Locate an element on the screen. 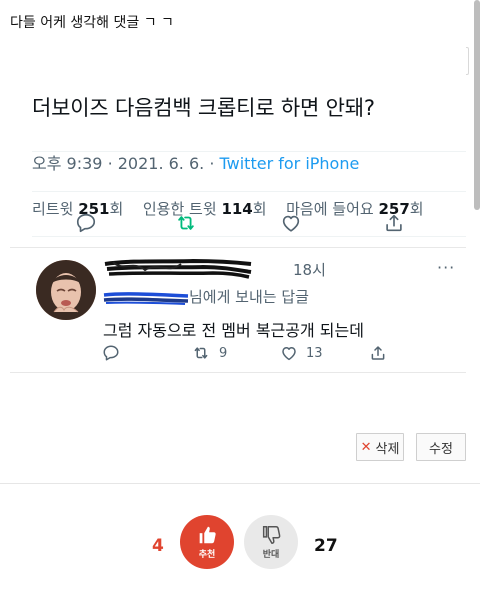  reply-like-button: 13 is located at coordinates (301, 353).